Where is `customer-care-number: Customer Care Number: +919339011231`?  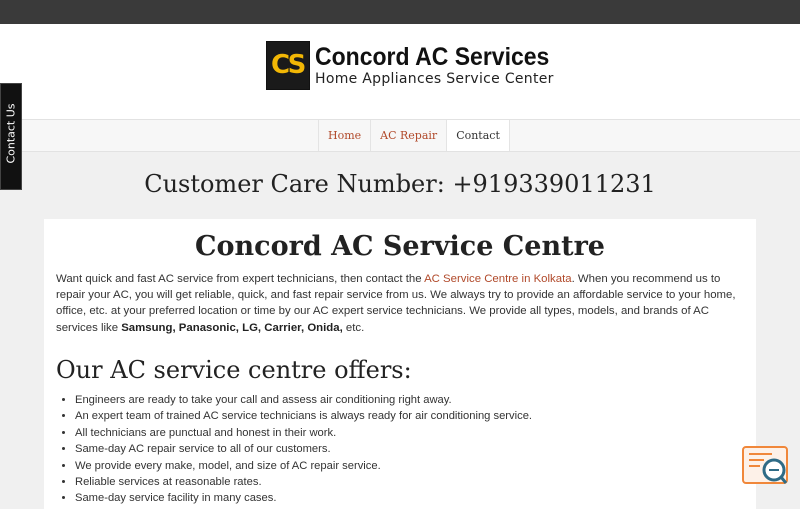 customer-care-number: Customer Care Number: +919339011231 is located at coordinates (400, 184).